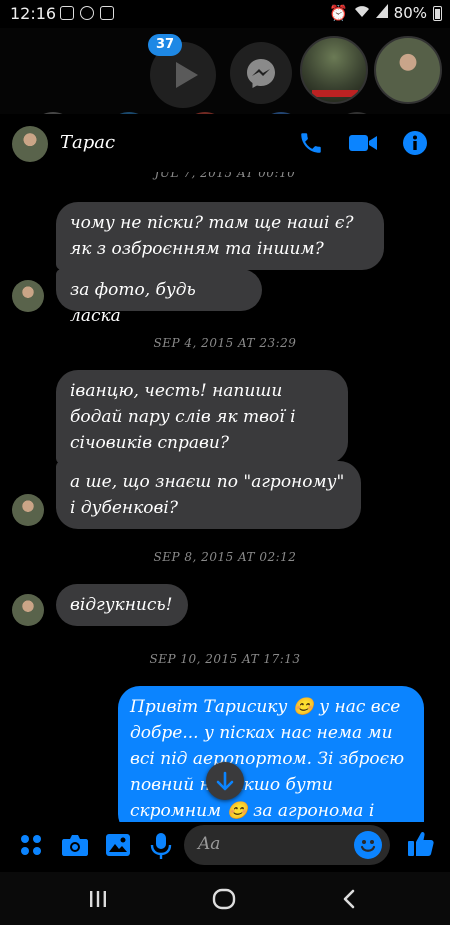 This screenshot has height=925, width=450. Describe the element at coordinates (415, 145) in the screenshot. I see `info-icon` at that location.